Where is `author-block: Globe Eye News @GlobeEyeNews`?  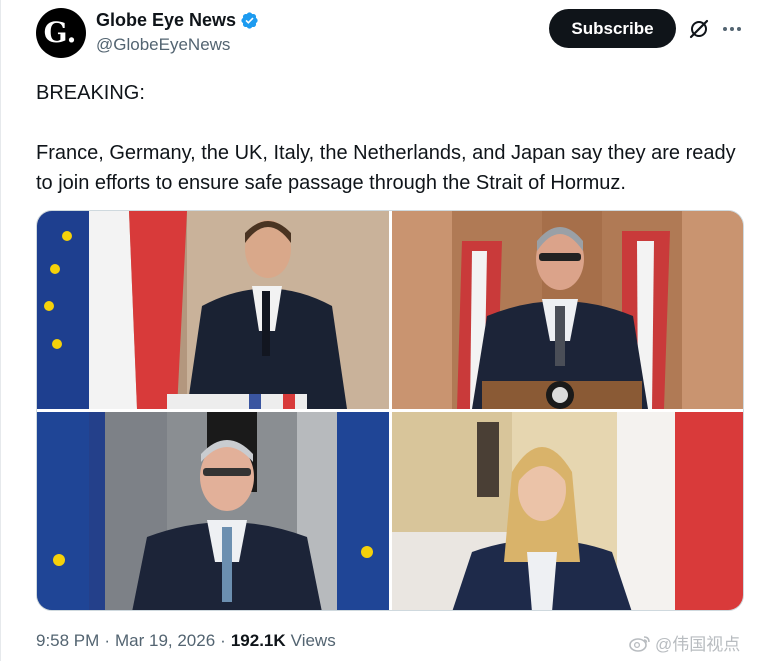
author-block: Globe Eye News @GlobeEyeNews is located at coordinates (177, 32).